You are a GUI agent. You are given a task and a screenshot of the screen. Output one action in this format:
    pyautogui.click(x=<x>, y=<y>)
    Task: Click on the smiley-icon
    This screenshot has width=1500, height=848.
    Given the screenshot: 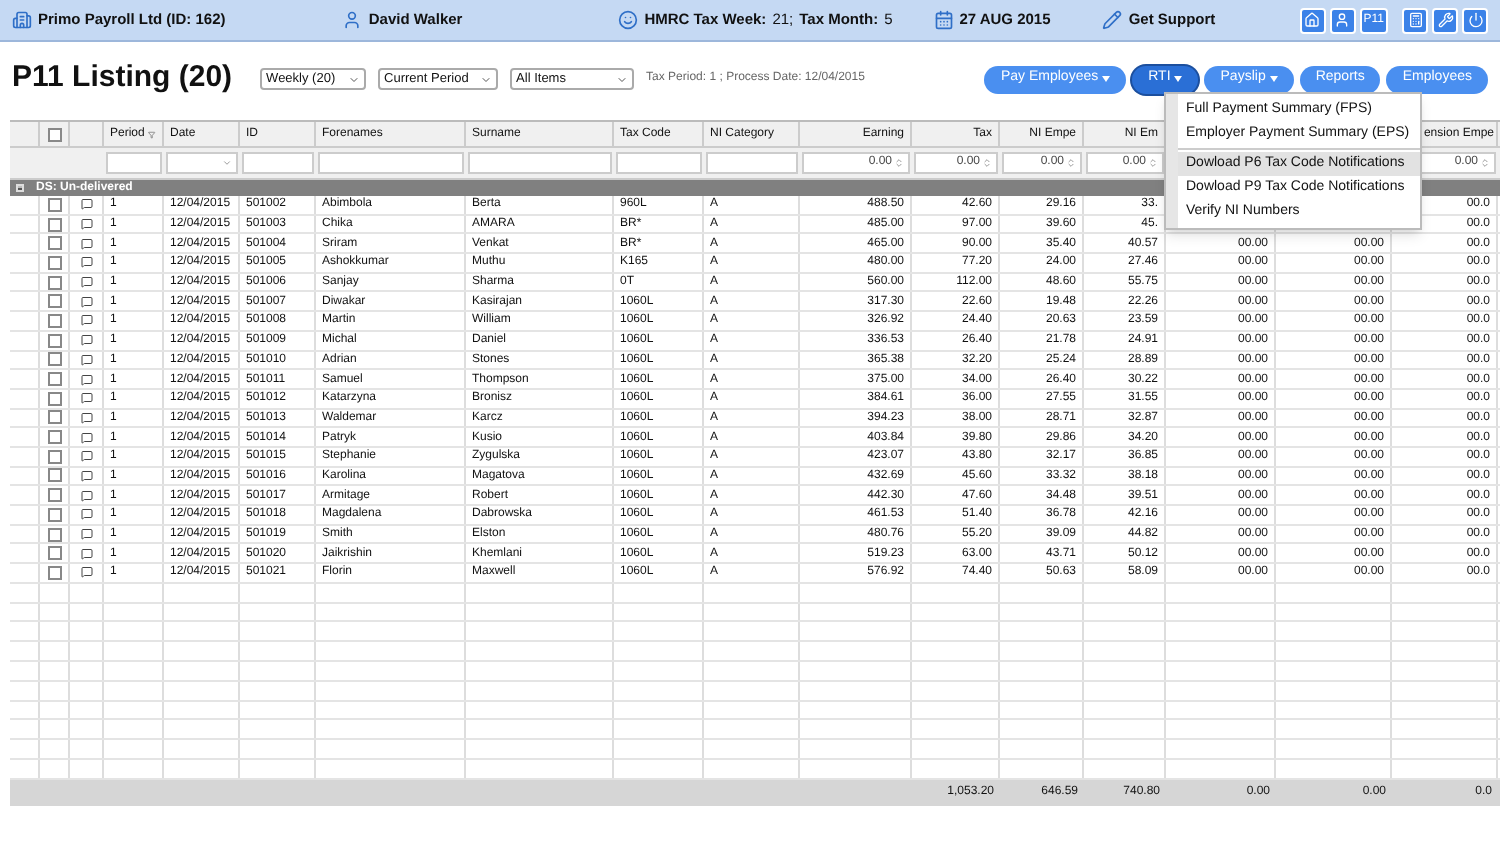 What is the action you would take?
    pyautogui.click(x=628, y=20)
    